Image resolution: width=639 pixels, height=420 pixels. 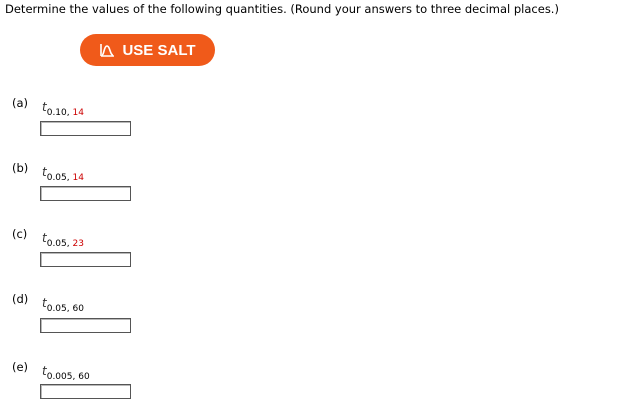 I want to click on df-value-d: 60, so click(x=78, y=309).